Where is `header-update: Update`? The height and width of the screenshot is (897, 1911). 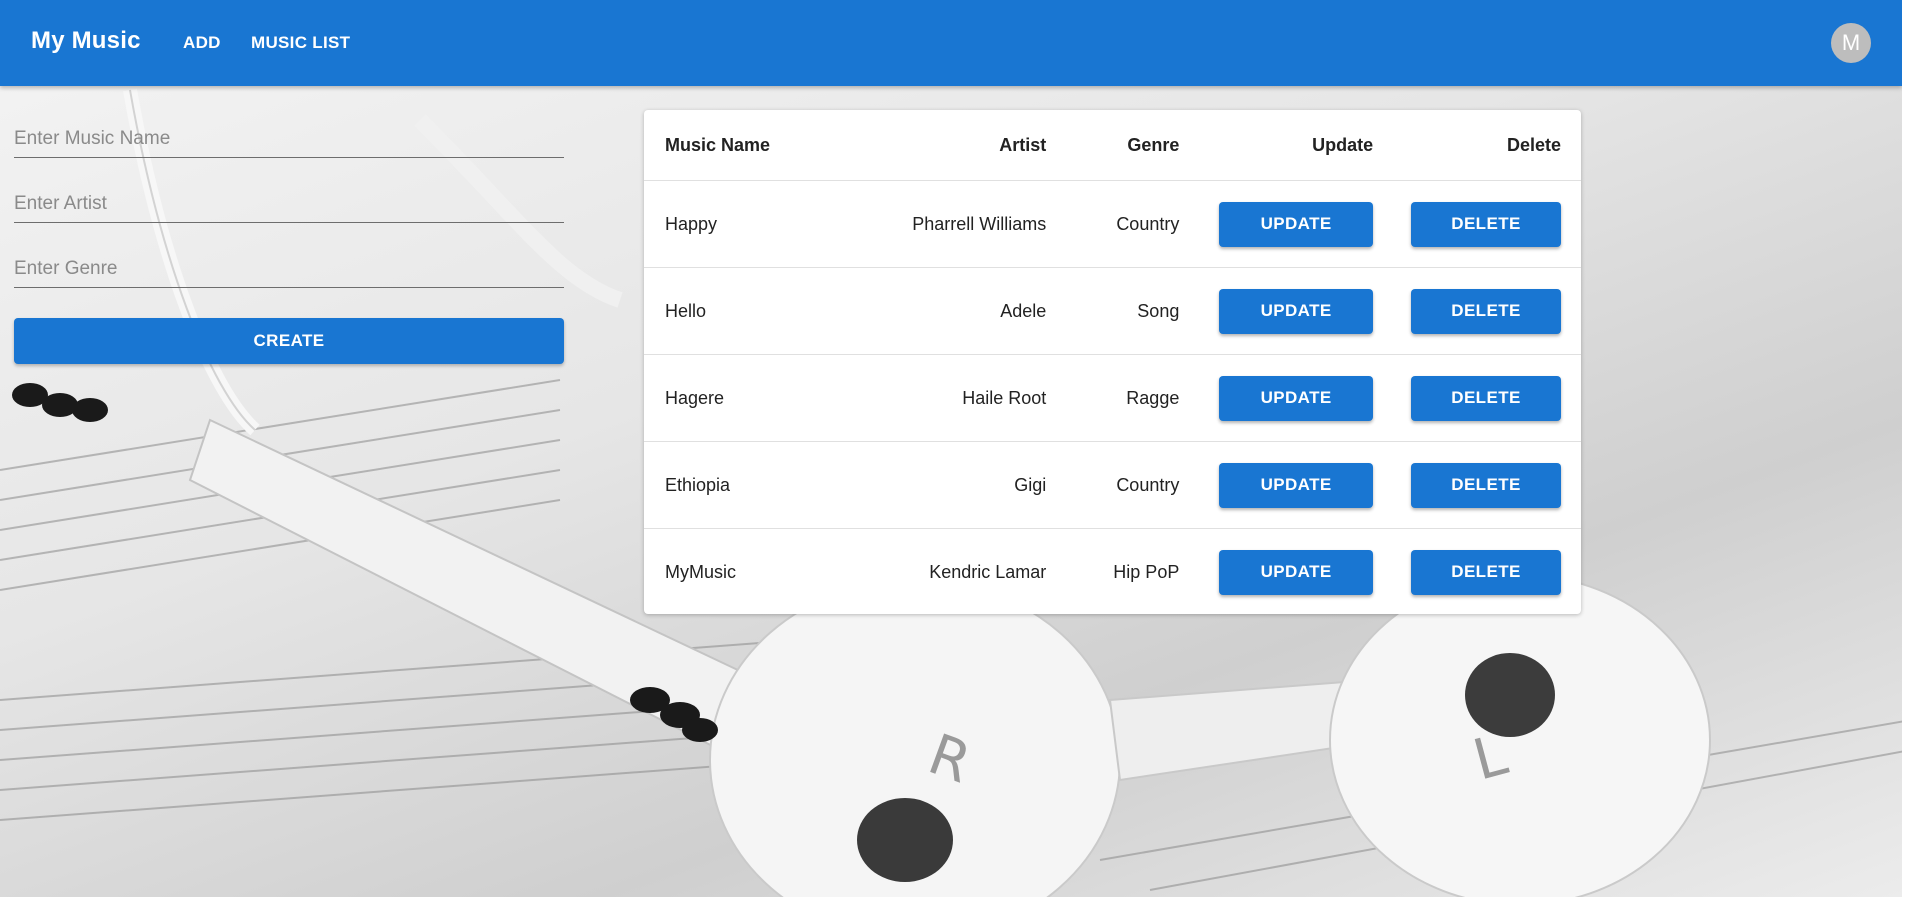
header-update: Update is located at coordinates (1276, 145).